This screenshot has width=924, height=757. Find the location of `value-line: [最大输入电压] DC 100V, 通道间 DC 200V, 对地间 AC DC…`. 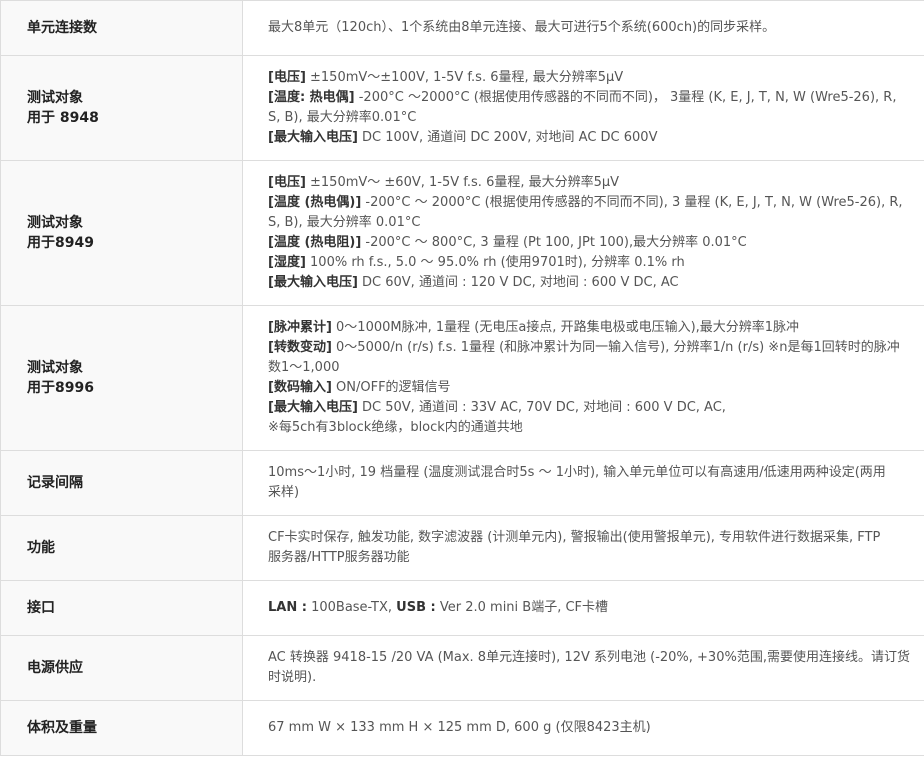

value-line: [最大输入电压] DC 100V, 通道间 DC 200V, 对地间 AC DC… is located at coordinates (596, 138).